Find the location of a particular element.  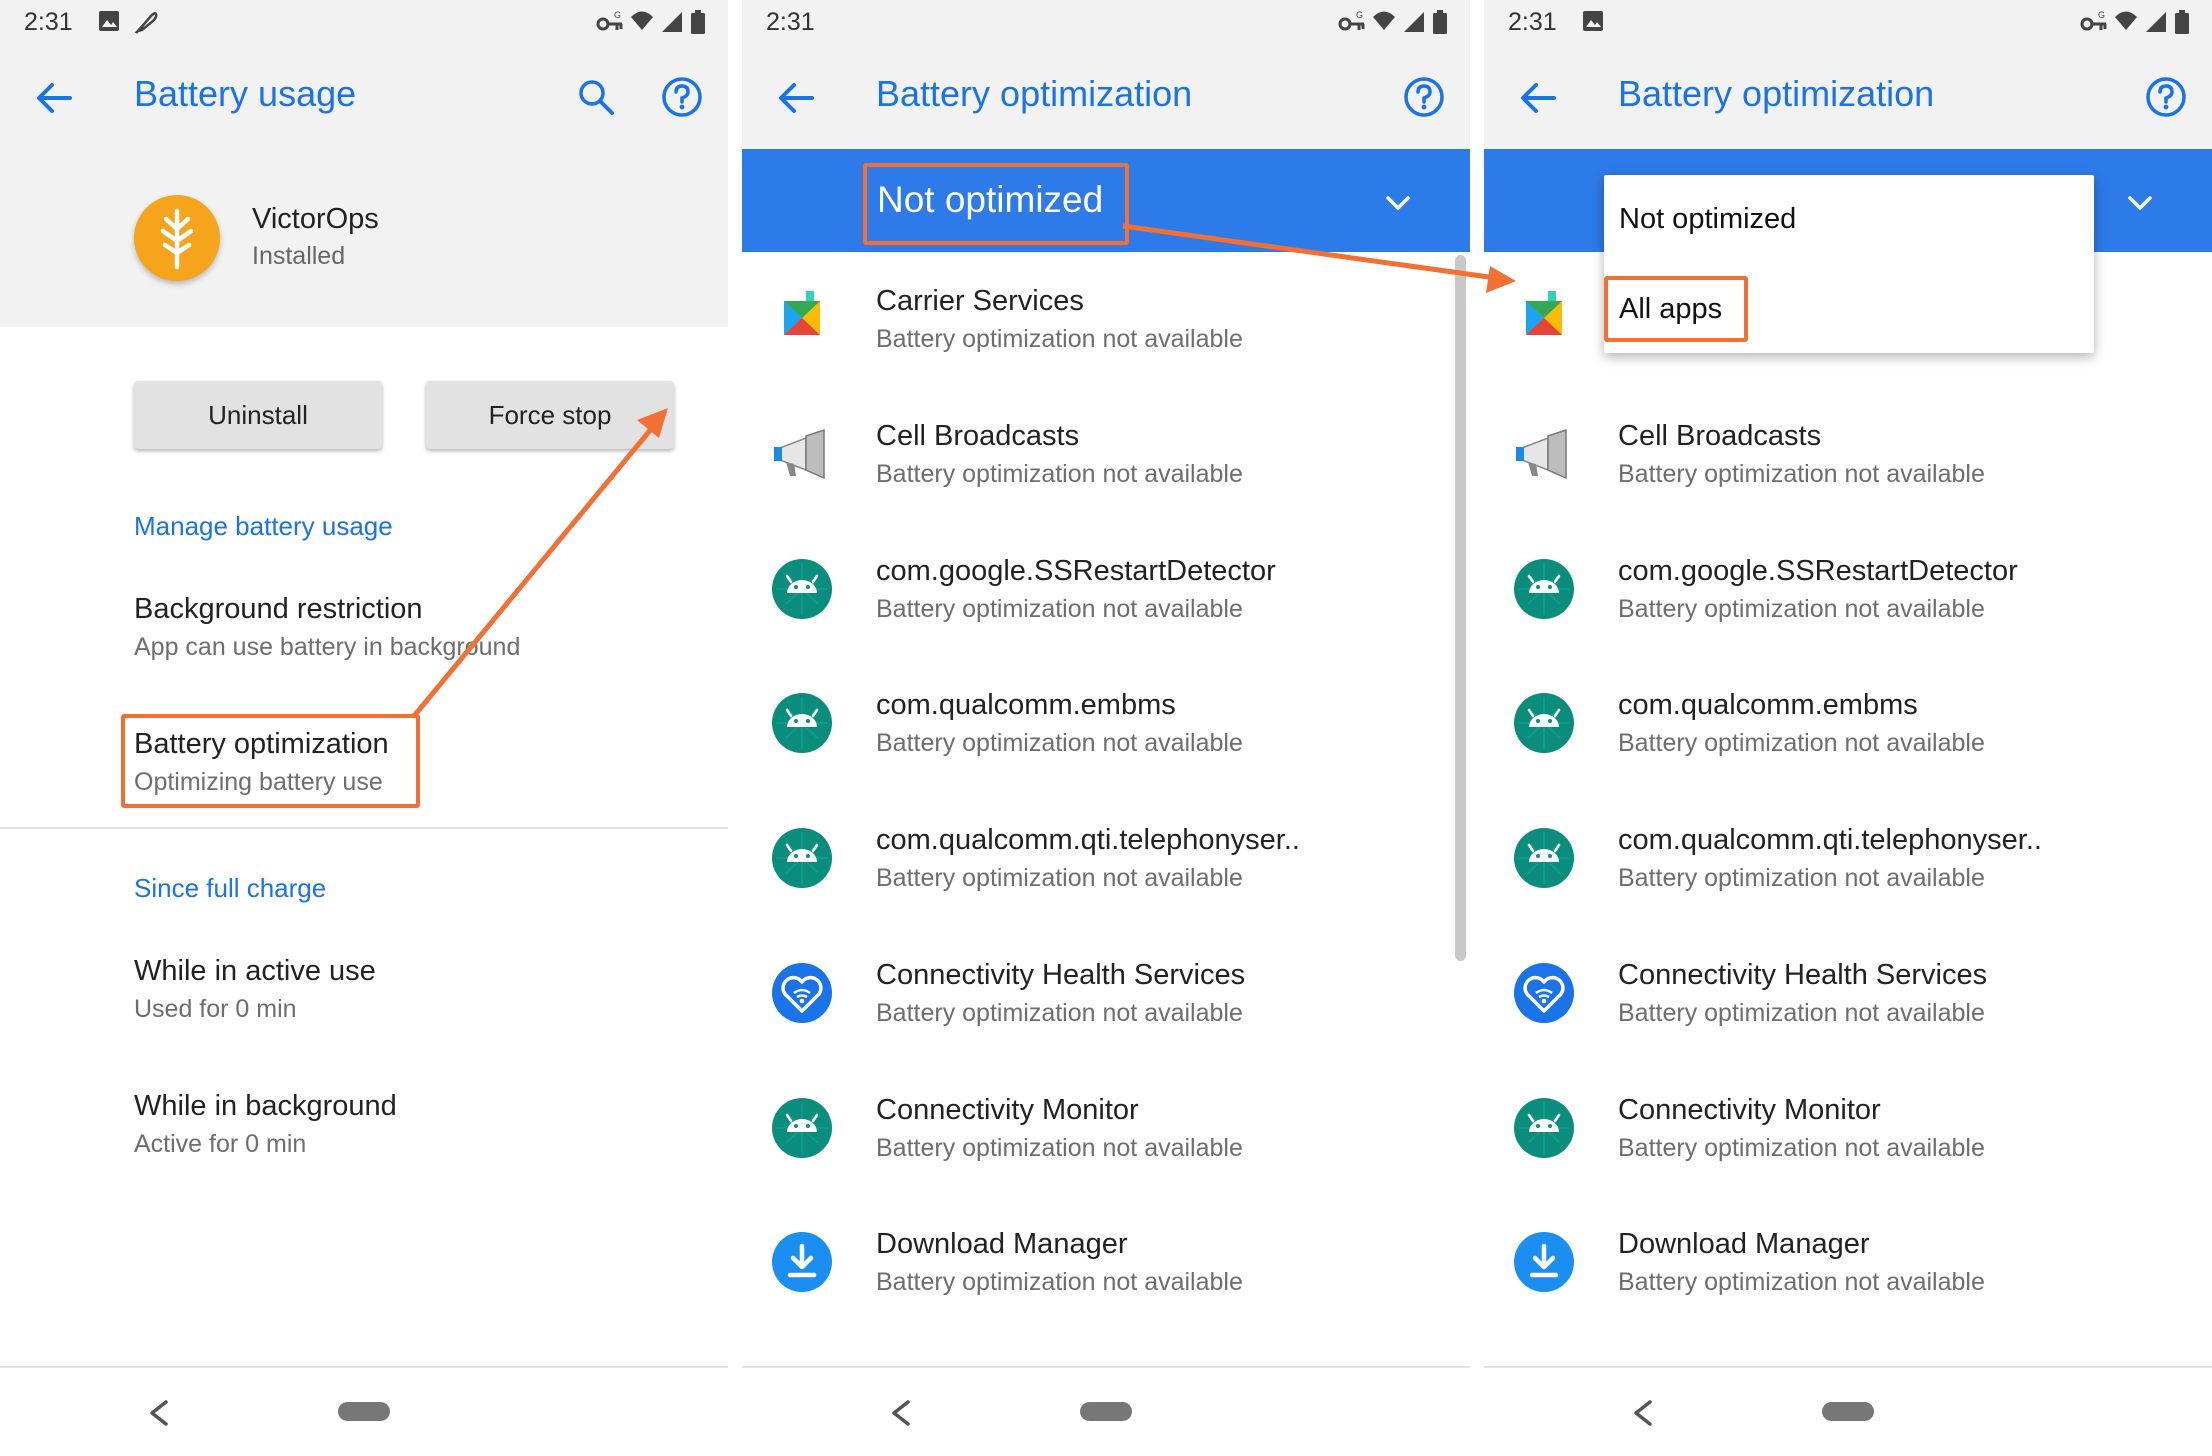

arrow-to-force-stop is located at coordinates (540, 563).